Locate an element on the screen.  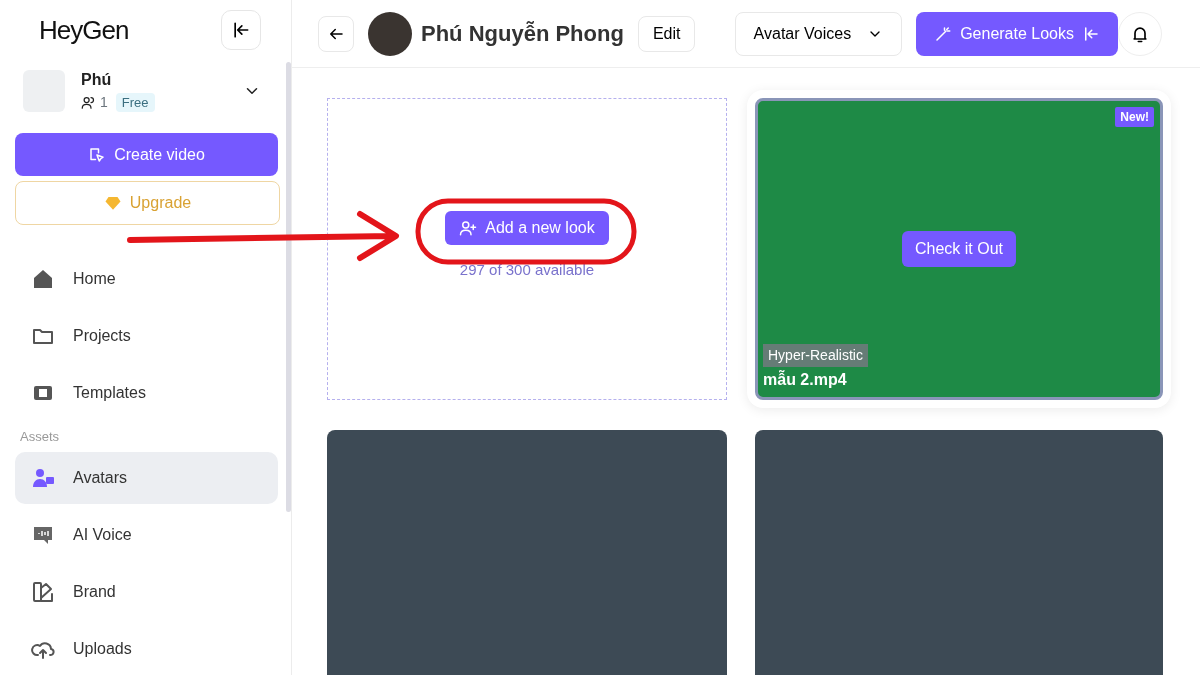
nav-item: Brand is located at coordinates (146, 591).